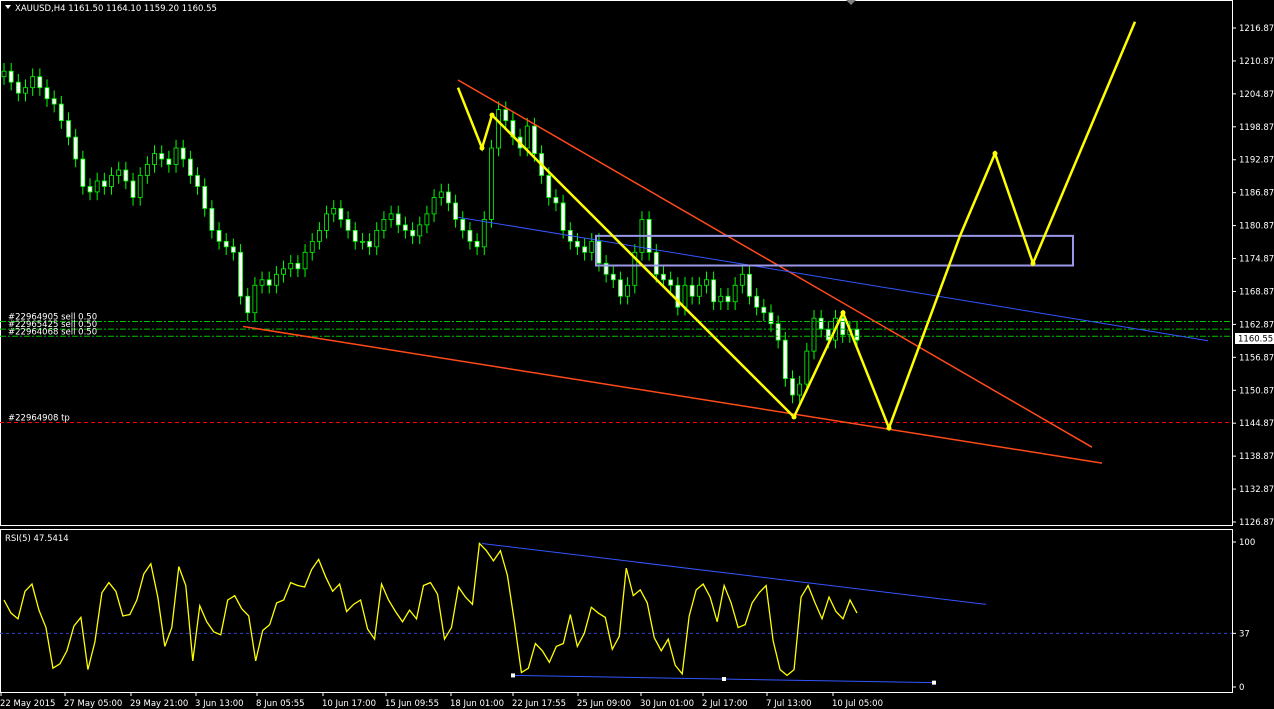  I want to click on time-tick-label: 15 Jun 09:55, so click(412, 704).